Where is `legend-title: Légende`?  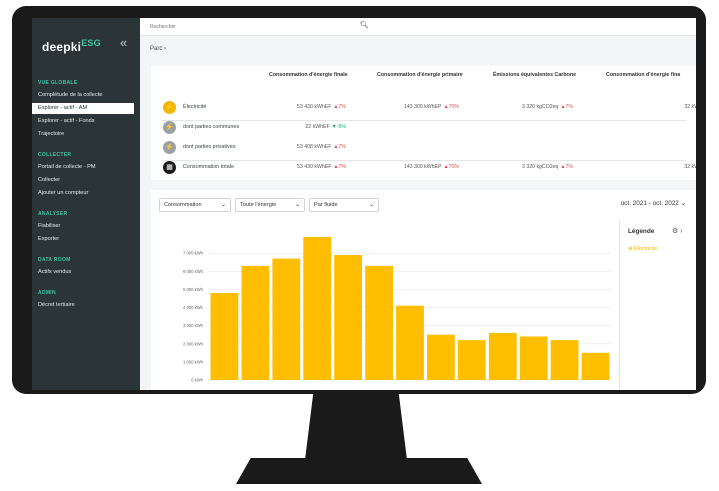
legend-title: Légende is located at coordinates (641, 231).